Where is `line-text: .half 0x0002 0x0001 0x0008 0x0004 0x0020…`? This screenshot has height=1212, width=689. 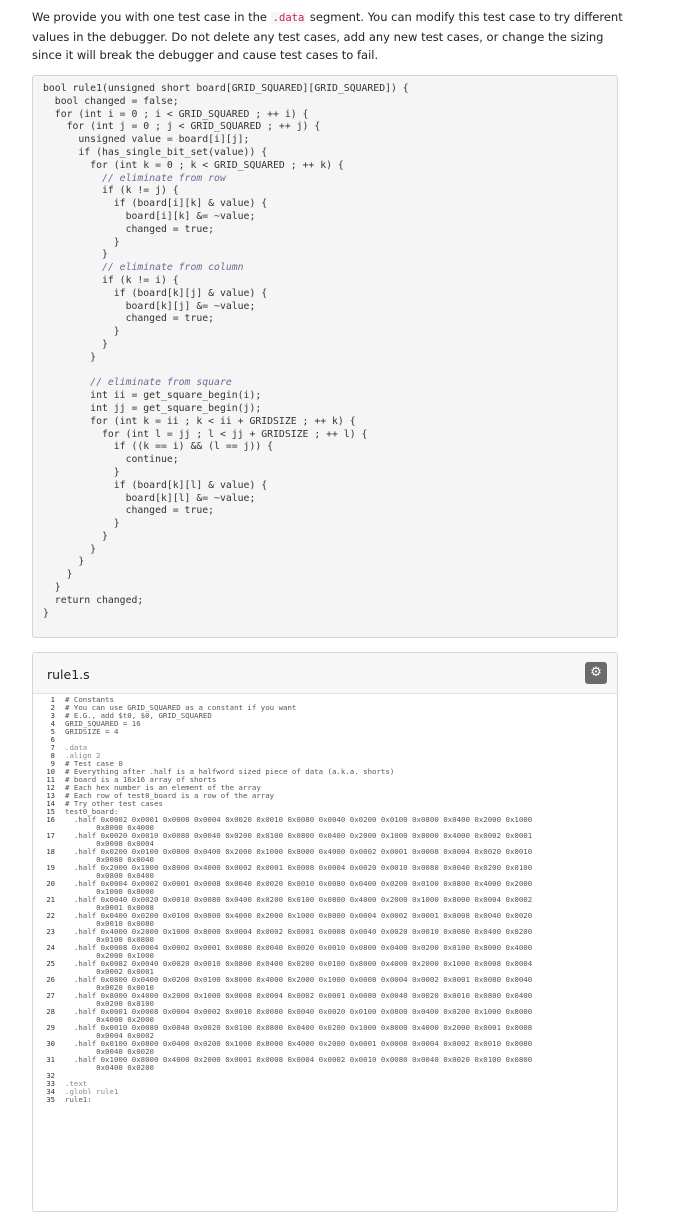 line-text: .half 0x0002 0x0001 0x0008 0x0004 0x0020… is located at coordinates (303, 823).